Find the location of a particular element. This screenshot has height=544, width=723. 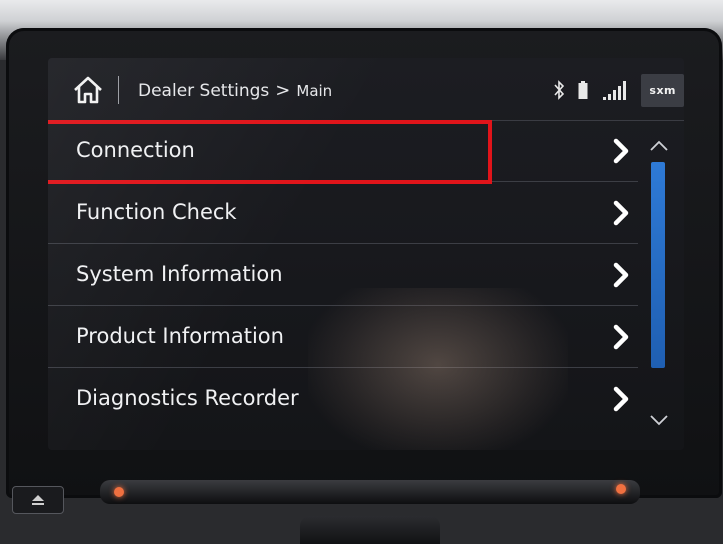

sxm-badge: sxm is located at coordinates (662, 90).